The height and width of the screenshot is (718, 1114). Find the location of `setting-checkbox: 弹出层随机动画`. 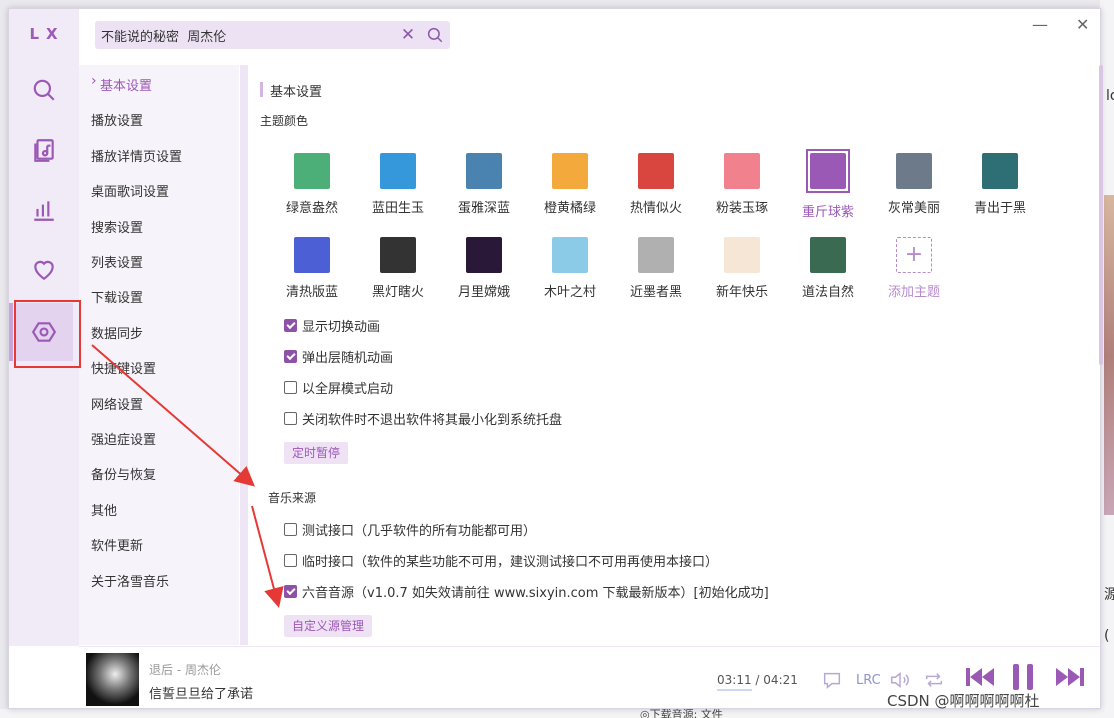

setting-checkbox: 弹出层随机动画 is located at coordinates (338, 356).